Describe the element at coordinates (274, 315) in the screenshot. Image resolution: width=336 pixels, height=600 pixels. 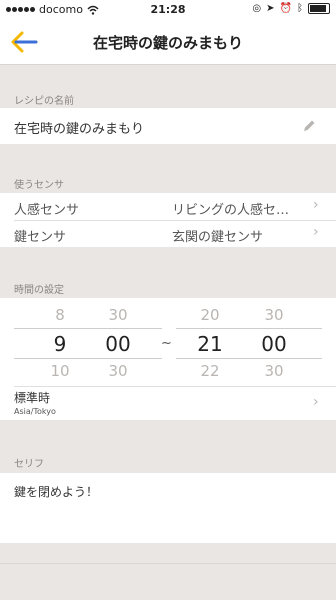
I see `end-minute-prev: 30` at that location.